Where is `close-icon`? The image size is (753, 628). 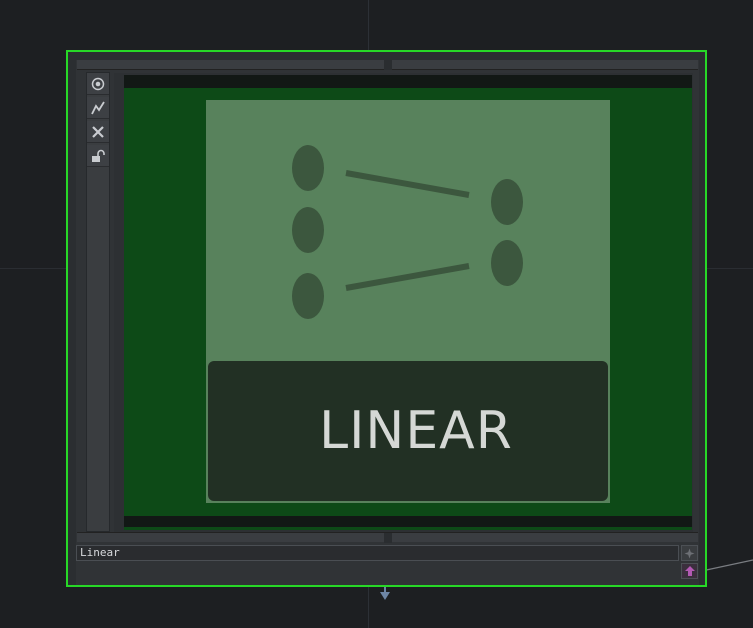 close-icon is located at coordinates (98, 131).